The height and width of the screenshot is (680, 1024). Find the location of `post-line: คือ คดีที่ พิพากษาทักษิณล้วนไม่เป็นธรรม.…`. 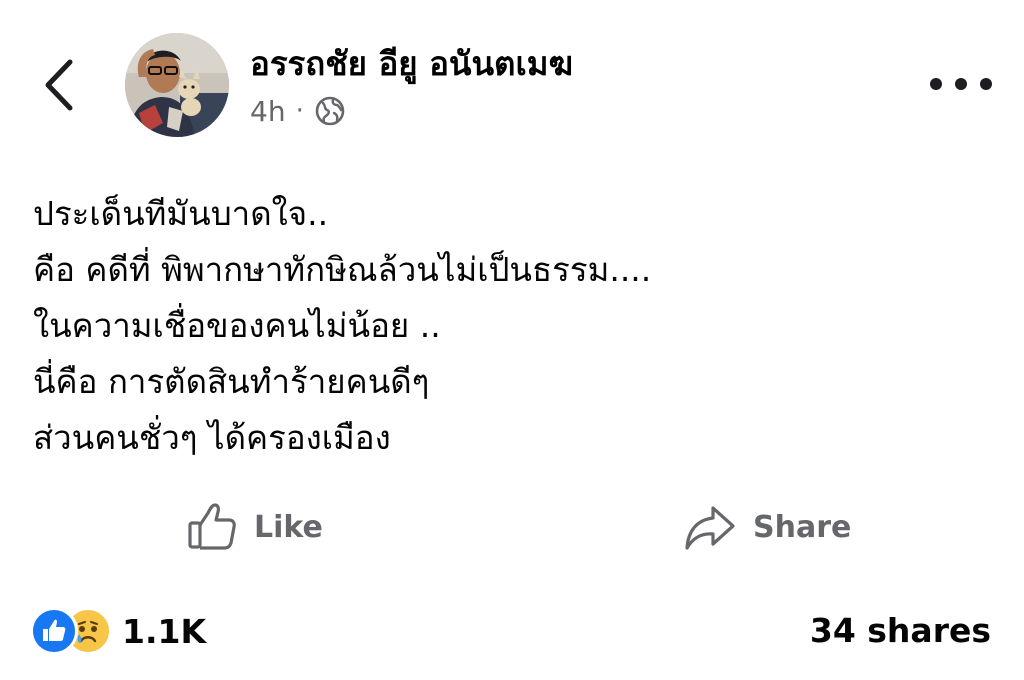

post-line: คือ คดีที่ พิพากษาทักษิณล้วนไม่เป็นธรรม.… is located at coordinates (342, 269).